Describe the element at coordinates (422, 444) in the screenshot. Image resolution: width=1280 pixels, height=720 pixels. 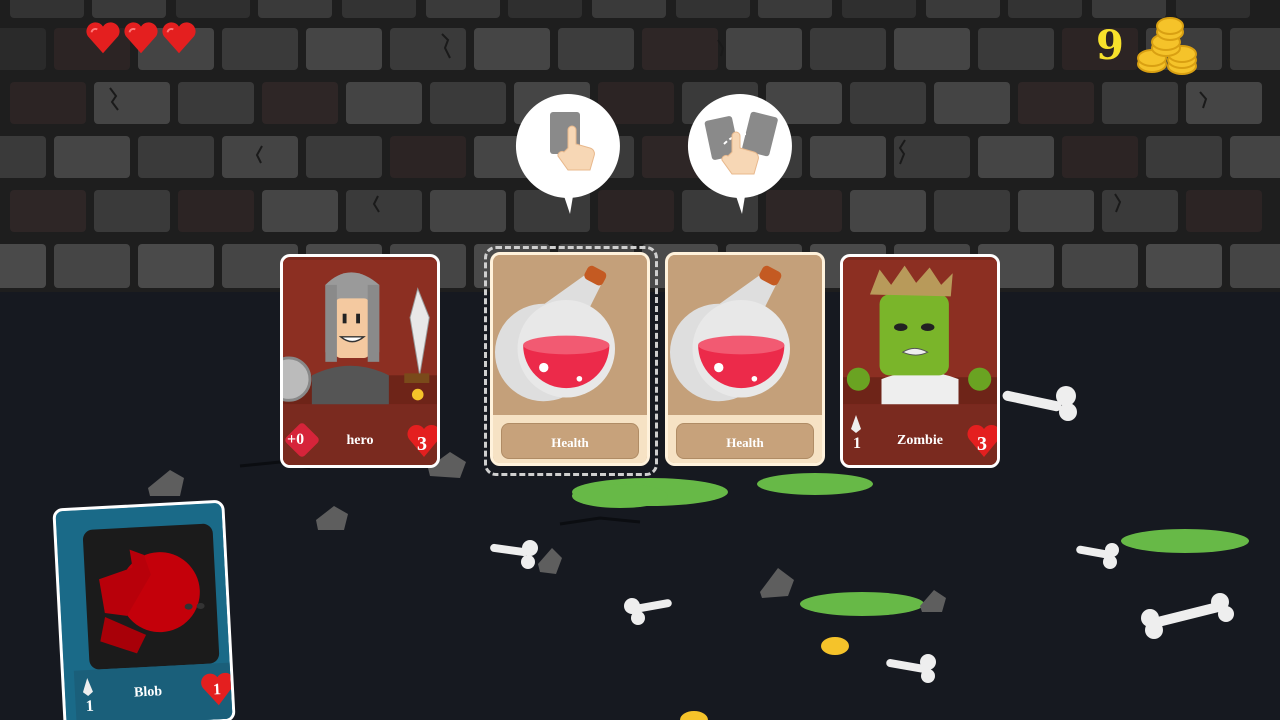
I see `hero-health: 3` at that location.